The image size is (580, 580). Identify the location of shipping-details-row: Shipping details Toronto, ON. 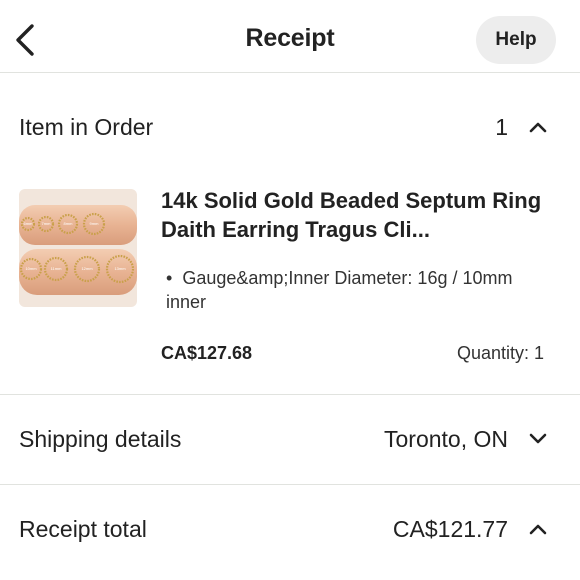
(290, 439).